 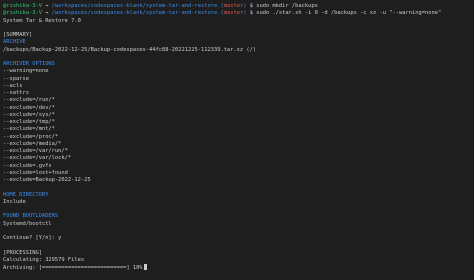 I want to click on terminal-cursor, so click(x=145, y=267).